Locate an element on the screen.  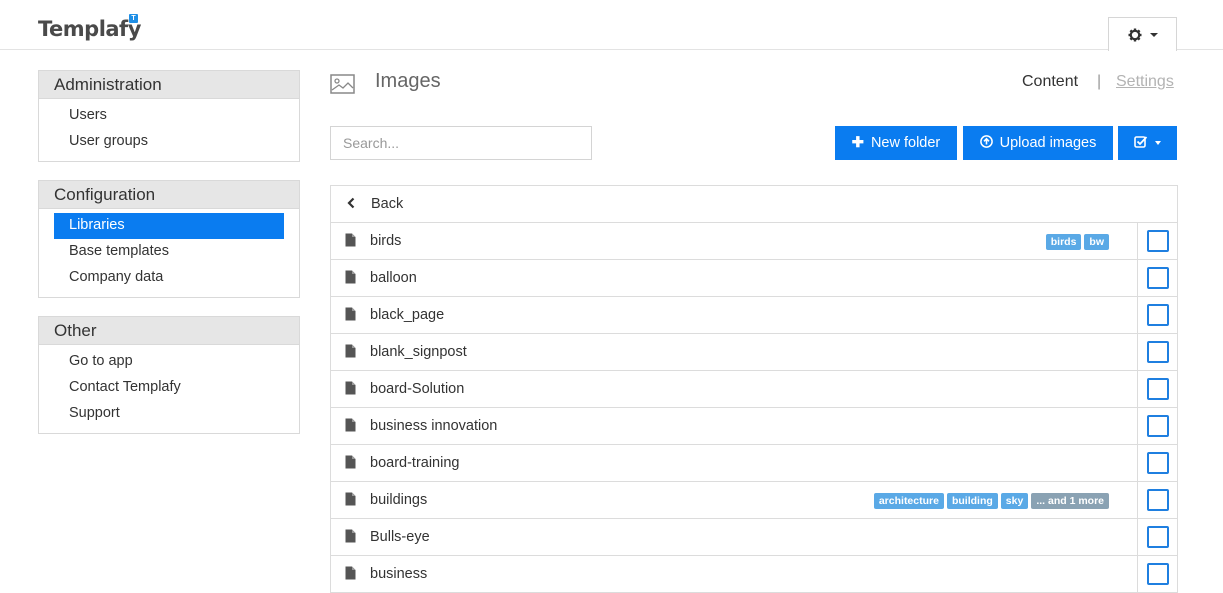
tag-list: birds bw is located at coordinates (1077, 242).